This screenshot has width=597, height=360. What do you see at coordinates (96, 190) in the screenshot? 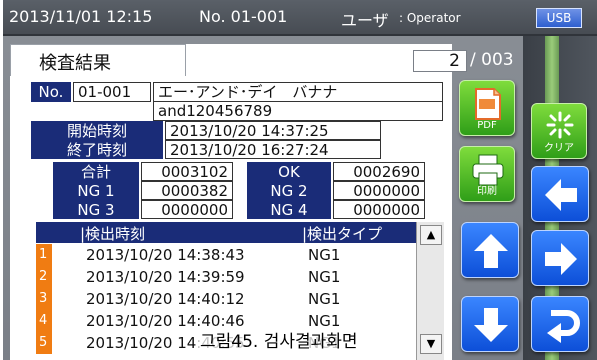
I see `ng1-label: NG 1` at bounding box center [96, 190].